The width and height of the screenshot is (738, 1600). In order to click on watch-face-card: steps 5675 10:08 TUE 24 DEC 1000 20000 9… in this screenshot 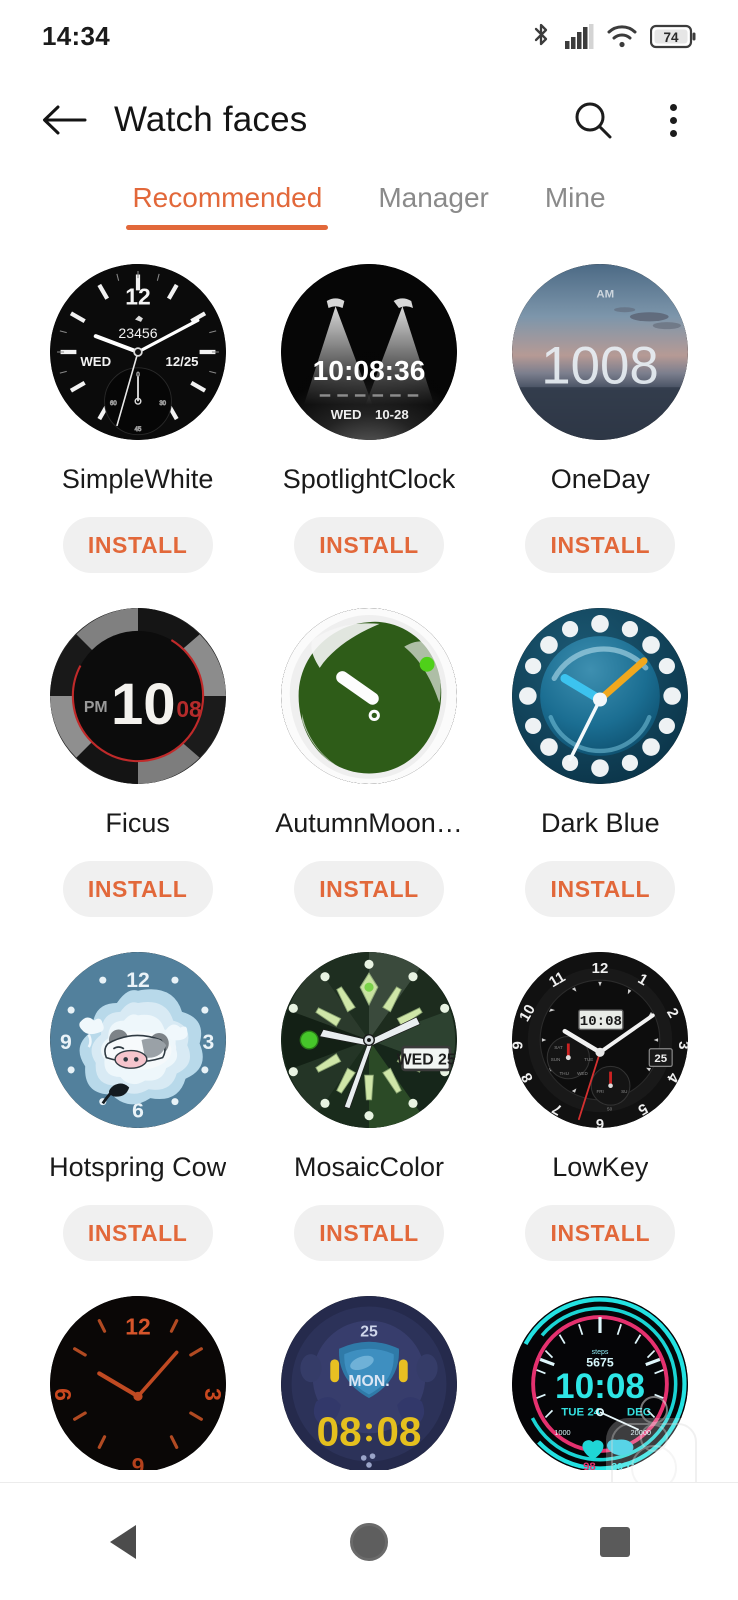, I will do `click(600, 1379)`.